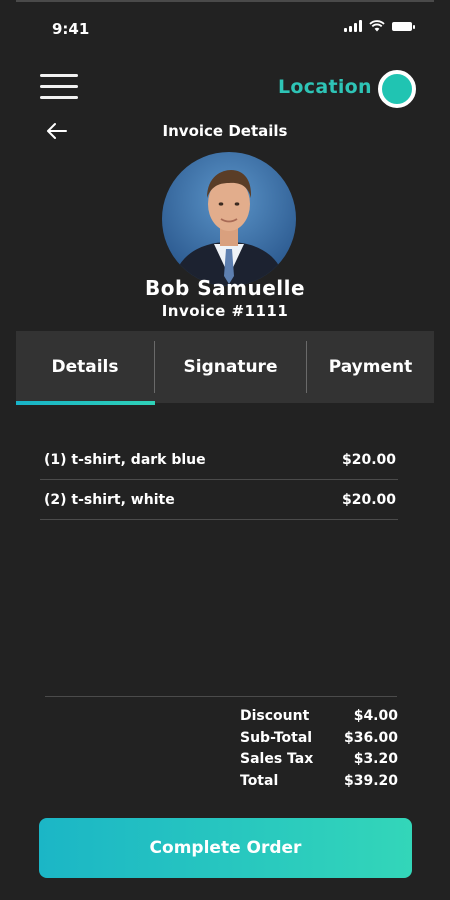  What do you see at coordinates (275, 716) in the screenshot?
I see `total-label: Discount` at bounding box center [275, 716].